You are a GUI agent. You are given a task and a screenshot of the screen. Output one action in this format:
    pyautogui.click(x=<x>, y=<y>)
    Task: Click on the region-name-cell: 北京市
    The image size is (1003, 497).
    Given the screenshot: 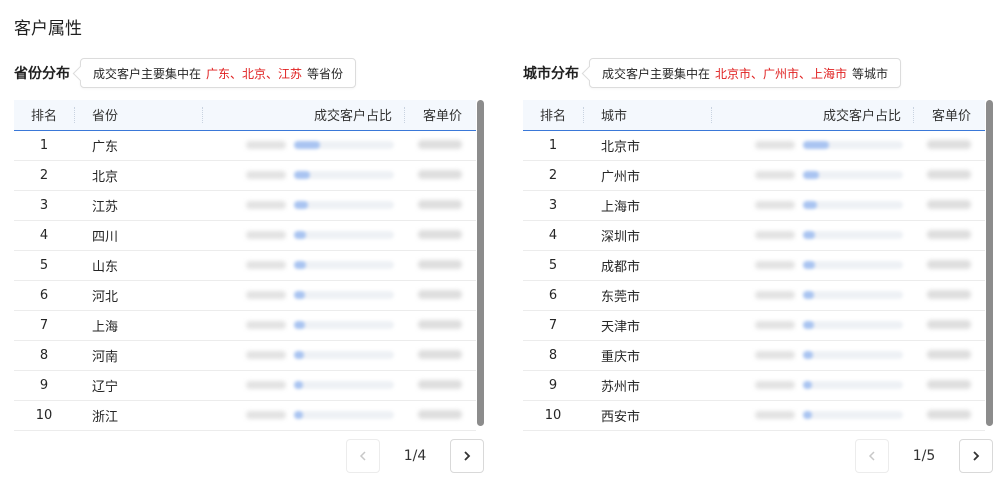 What is the action you would take?
    pyautogui.click(x=647, y=145)
    